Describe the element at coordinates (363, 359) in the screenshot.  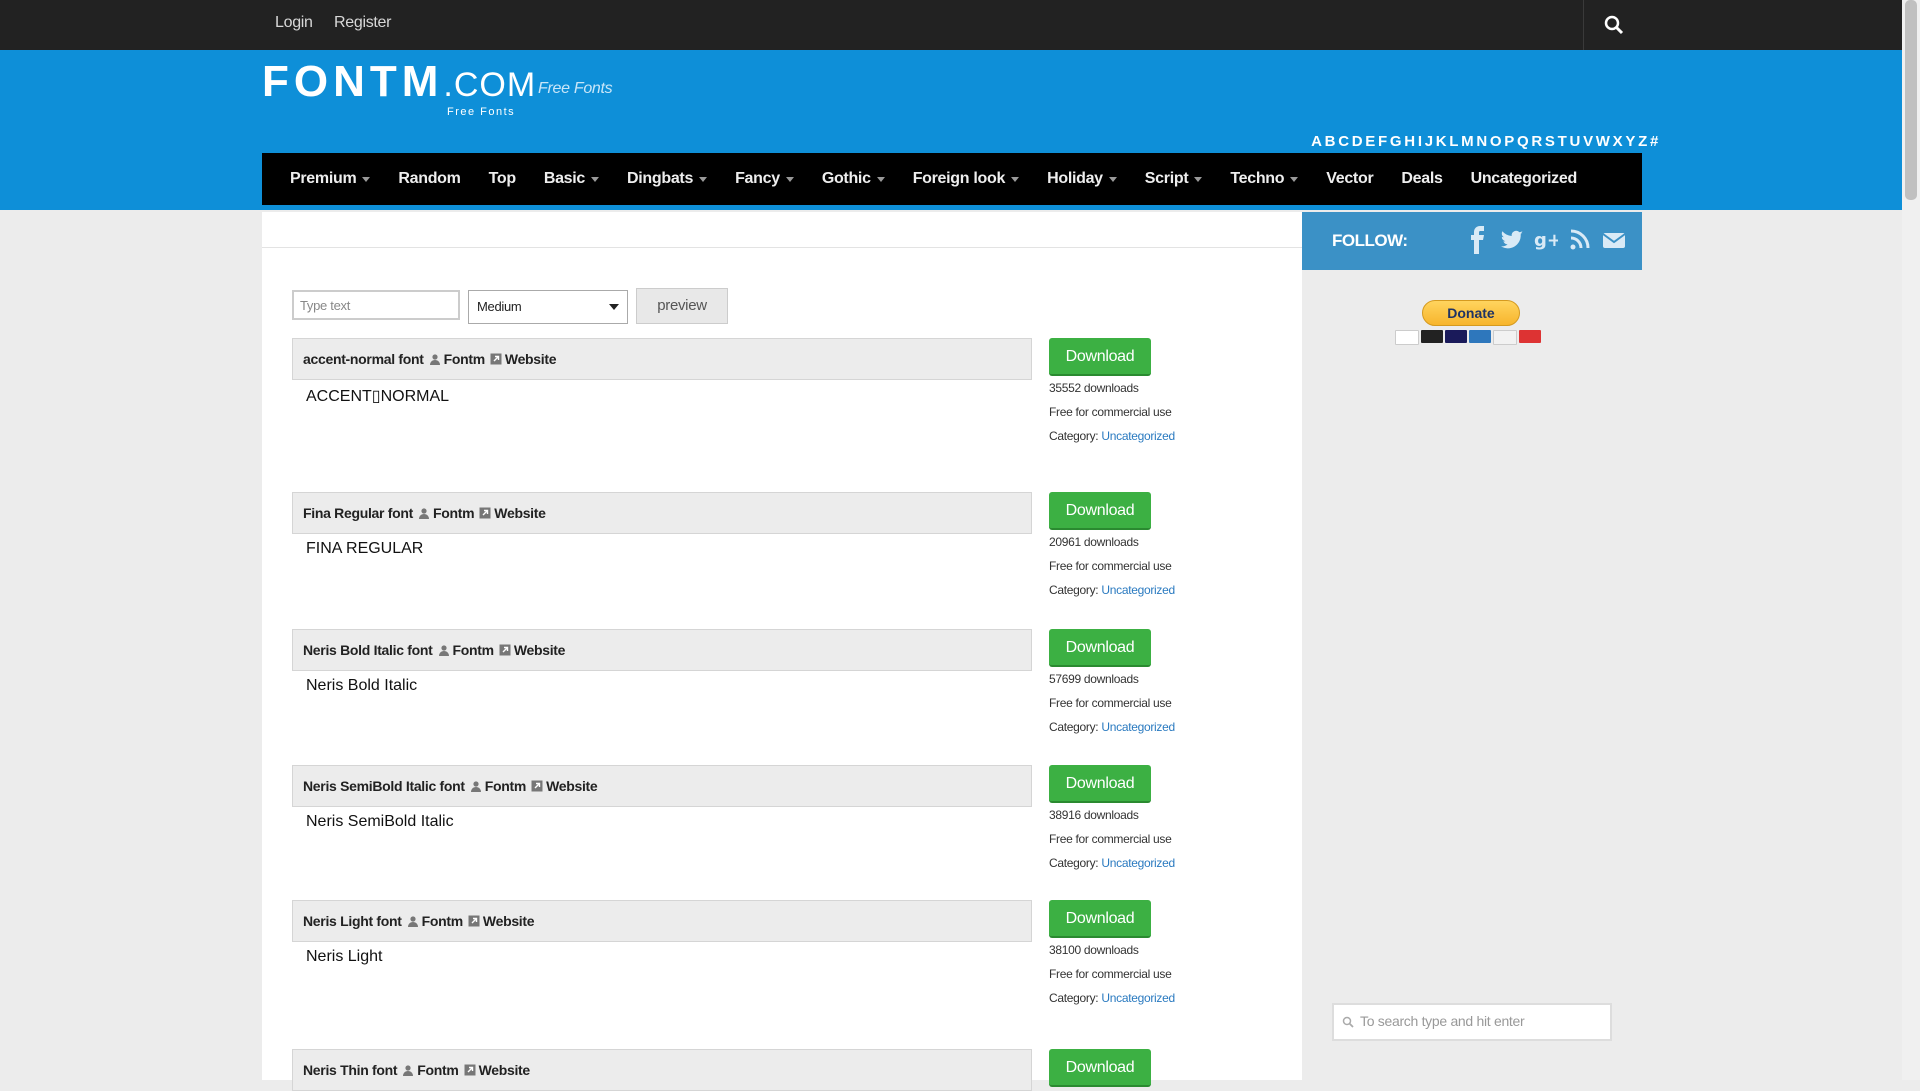
I see `font-name-link: accent-normal font` at that location.